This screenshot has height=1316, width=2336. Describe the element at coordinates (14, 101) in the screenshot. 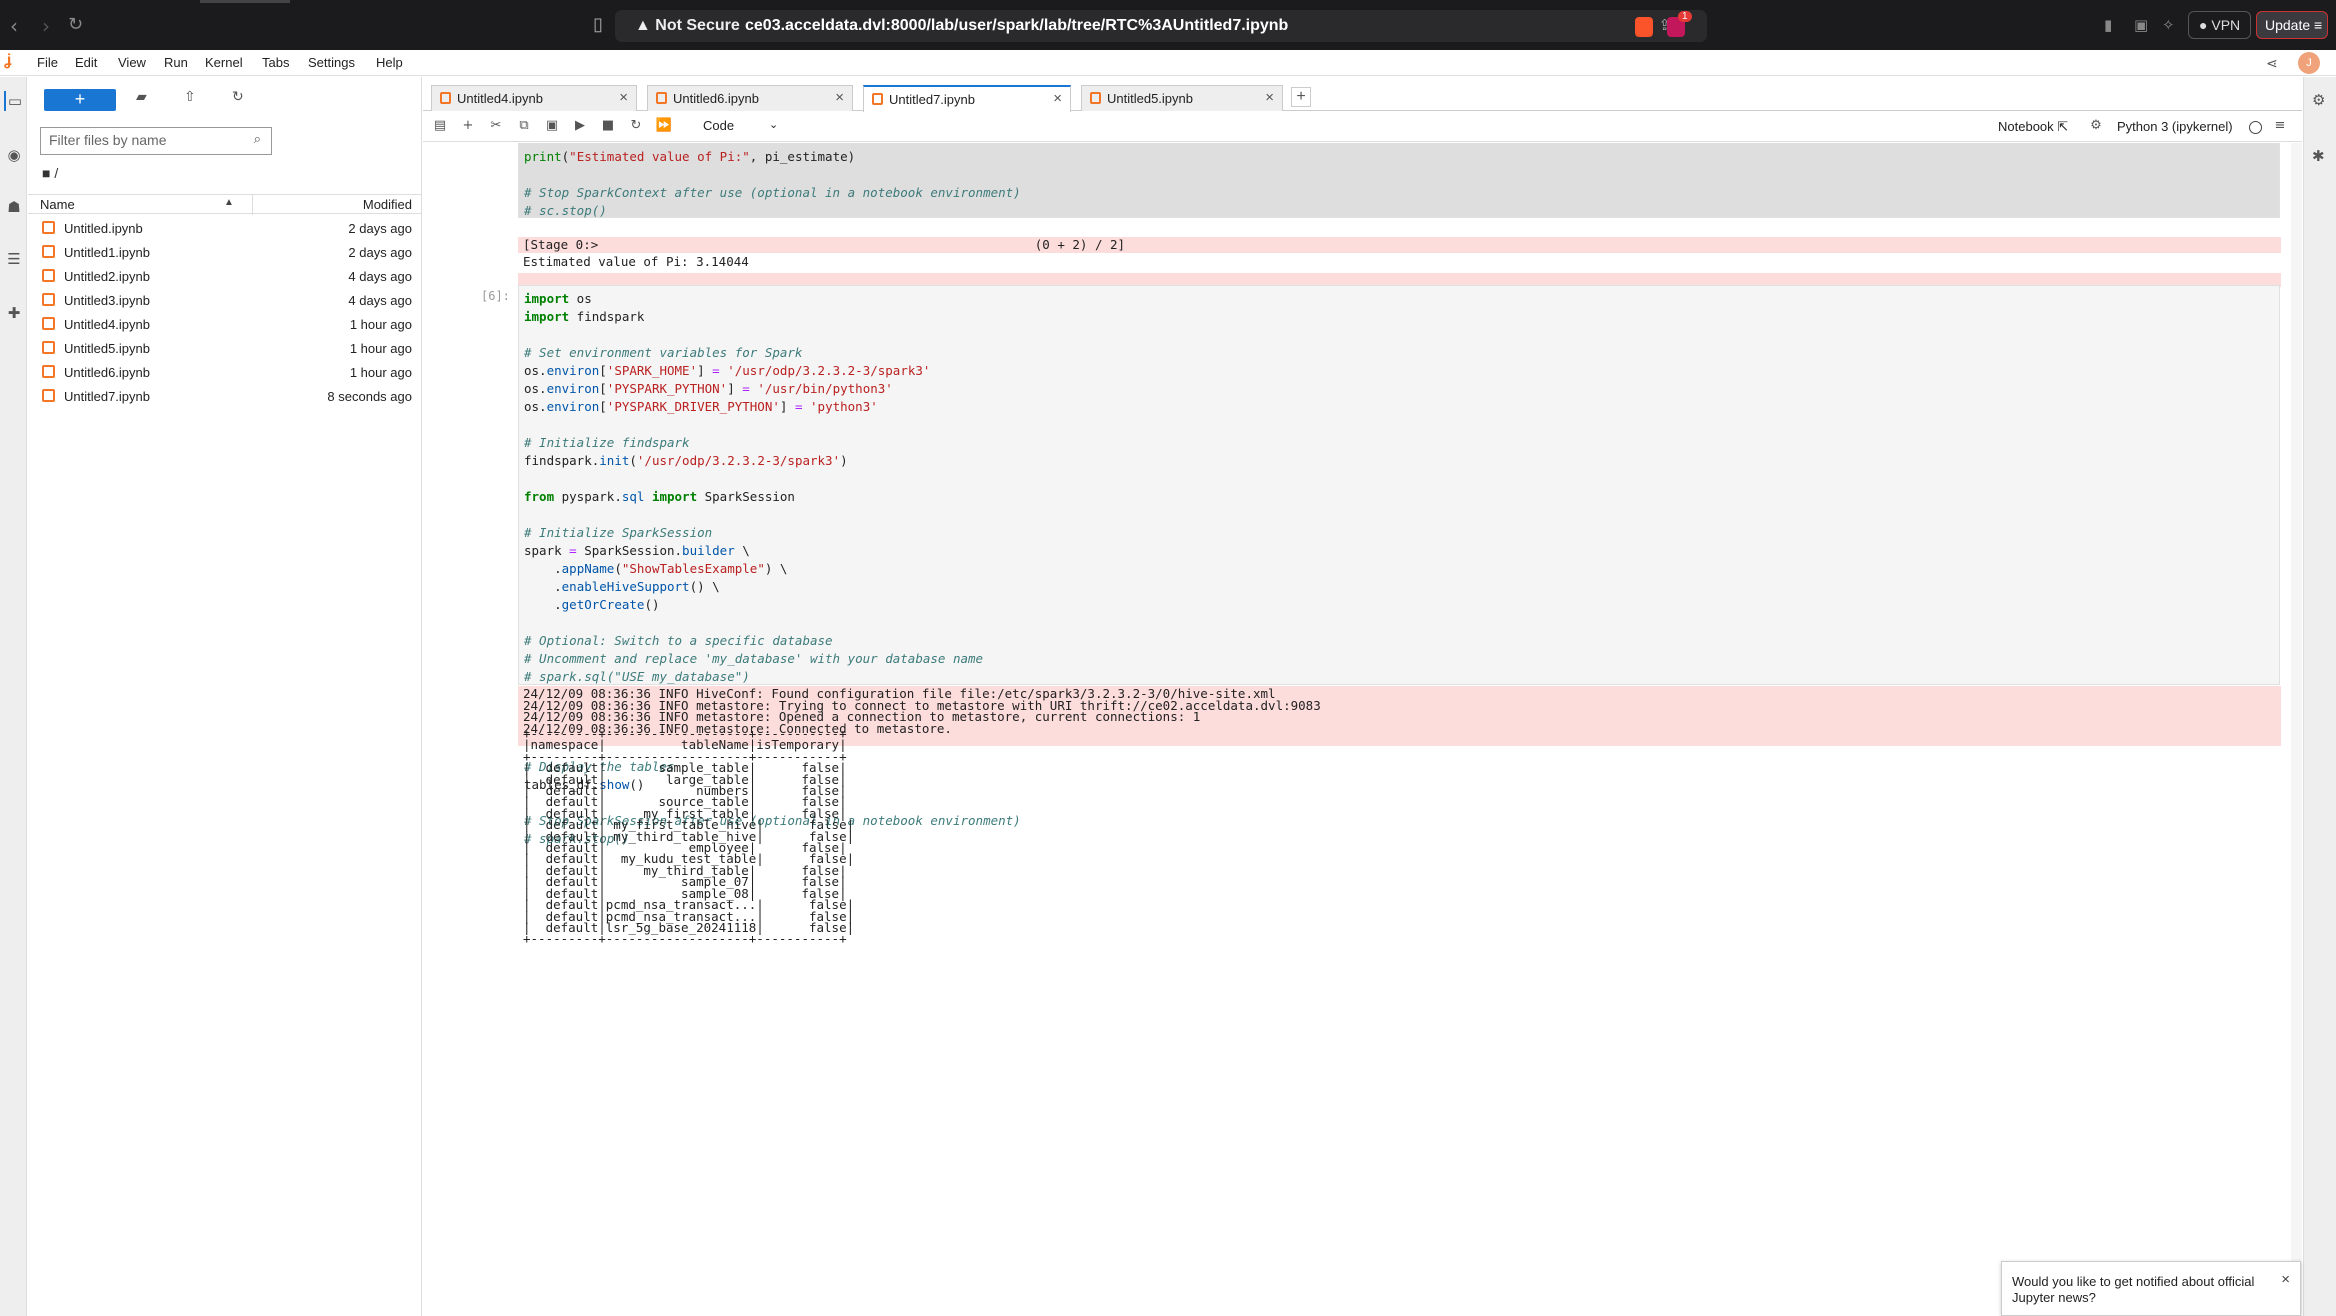

I see `folder-icon: ▭` at that location.